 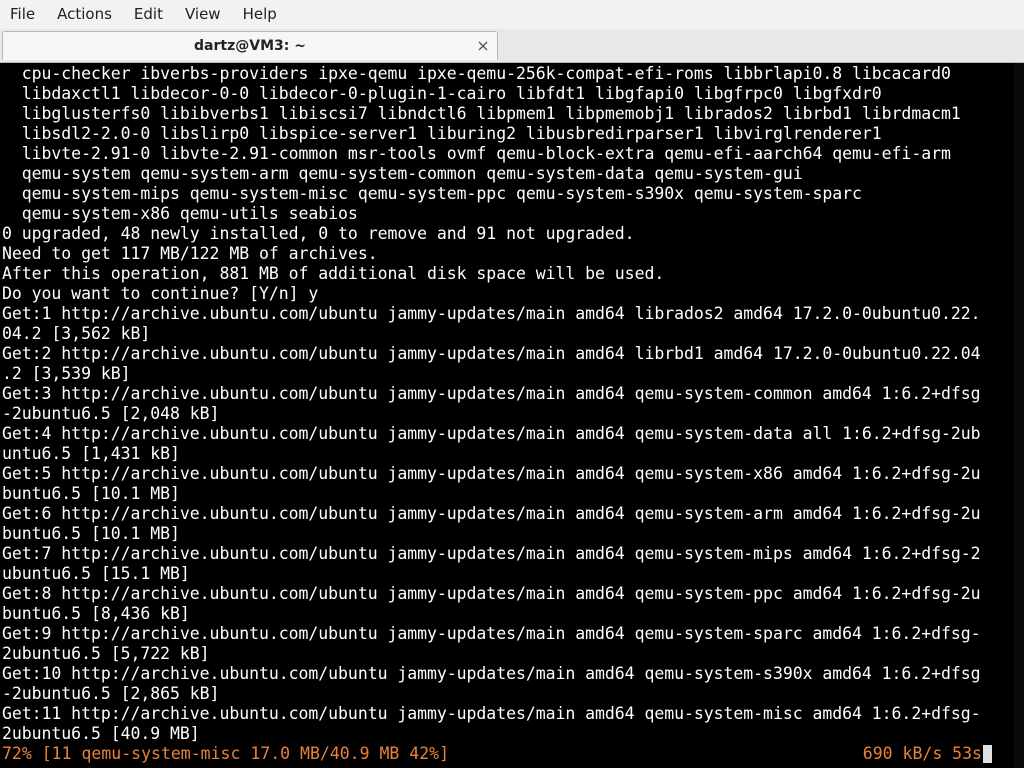 I want to click on terminal-line: -2ubuntu6.5 [2,865 kB], so click(x=111, y=693).